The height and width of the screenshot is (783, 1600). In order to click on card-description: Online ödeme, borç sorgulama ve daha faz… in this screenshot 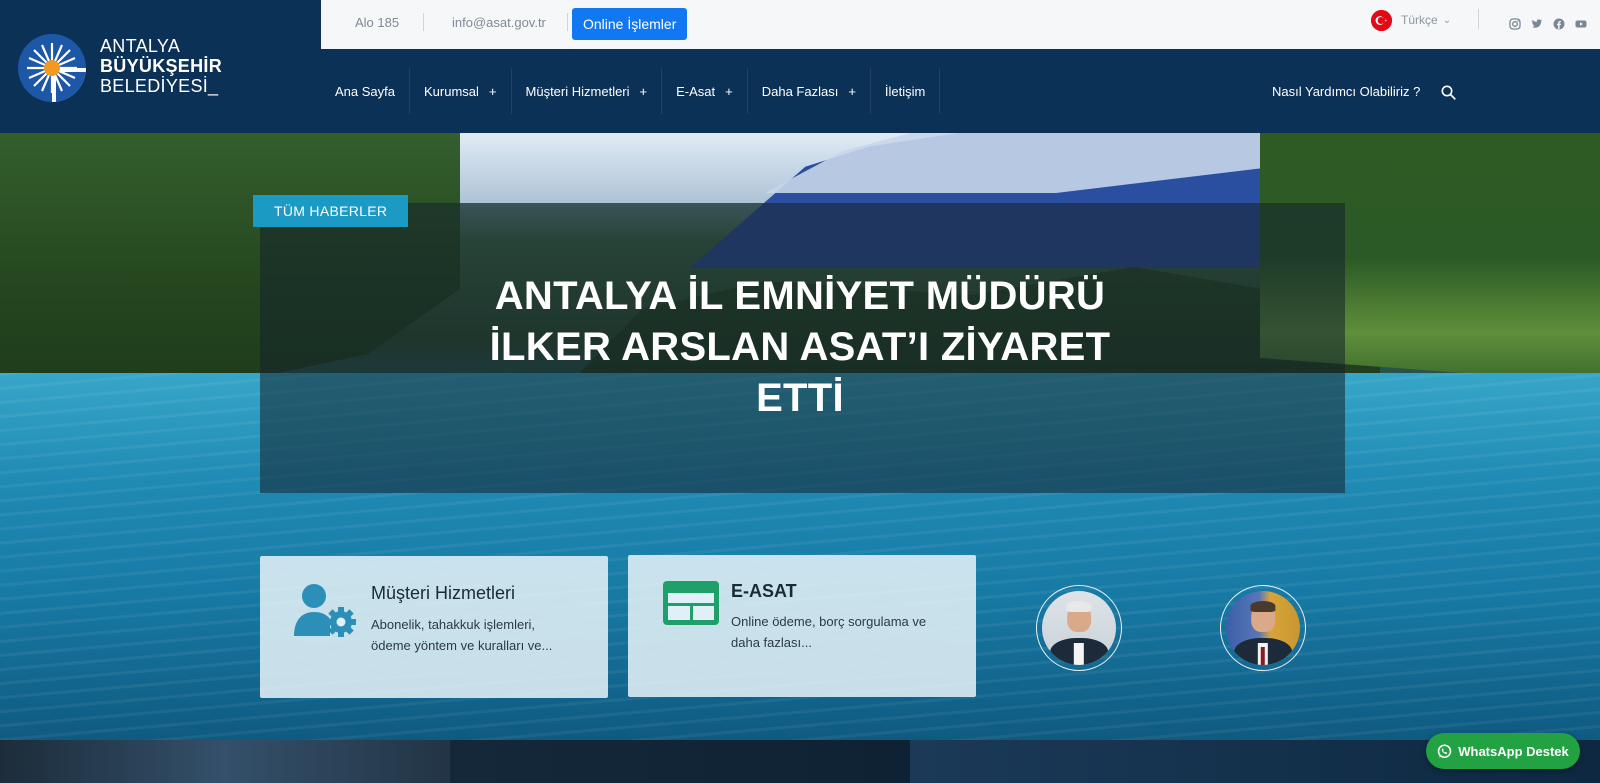, I will do `click(829, 632)`.